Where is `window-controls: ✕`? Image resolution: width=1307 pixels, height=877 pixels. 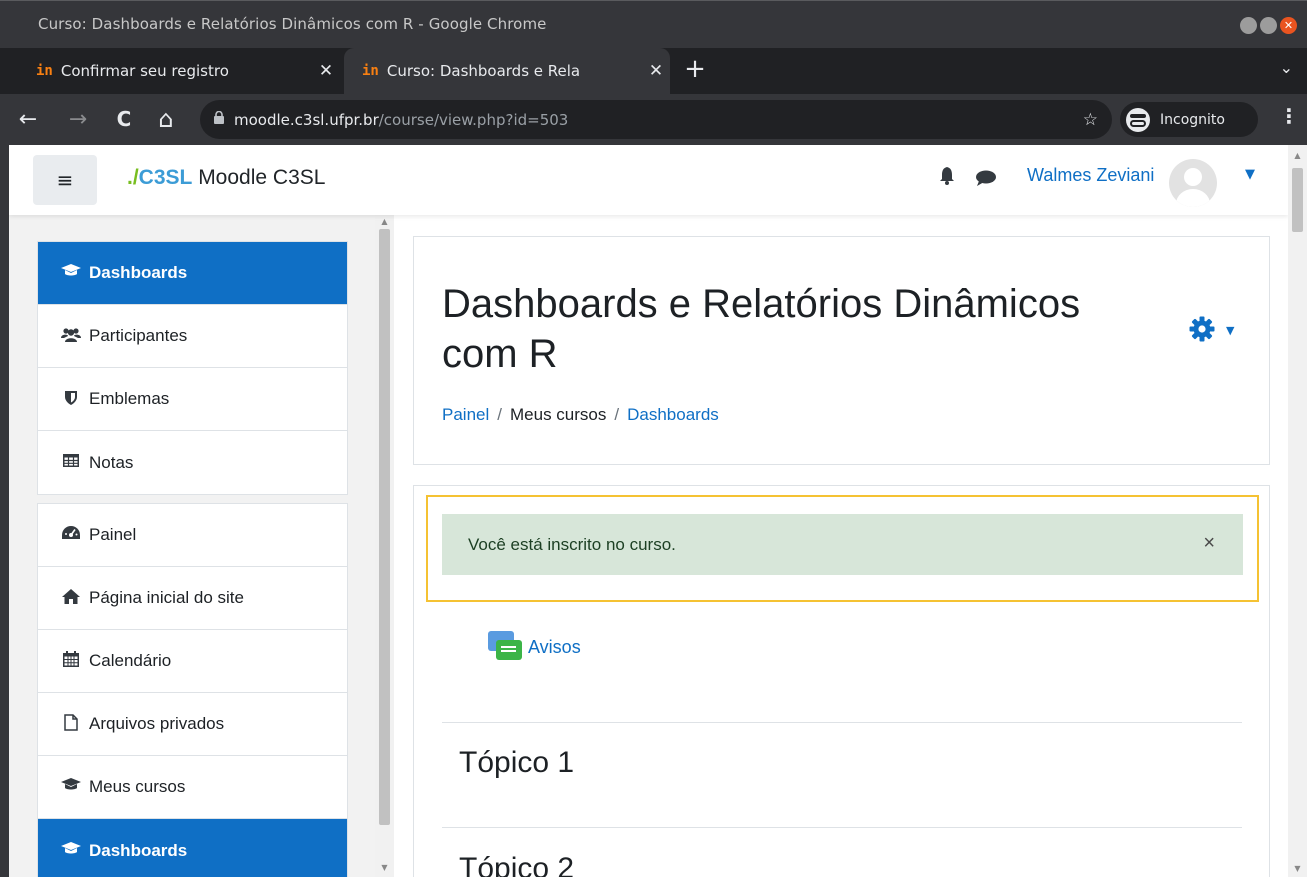 window-controls: ✕ is located at coordinates (1268, 25).